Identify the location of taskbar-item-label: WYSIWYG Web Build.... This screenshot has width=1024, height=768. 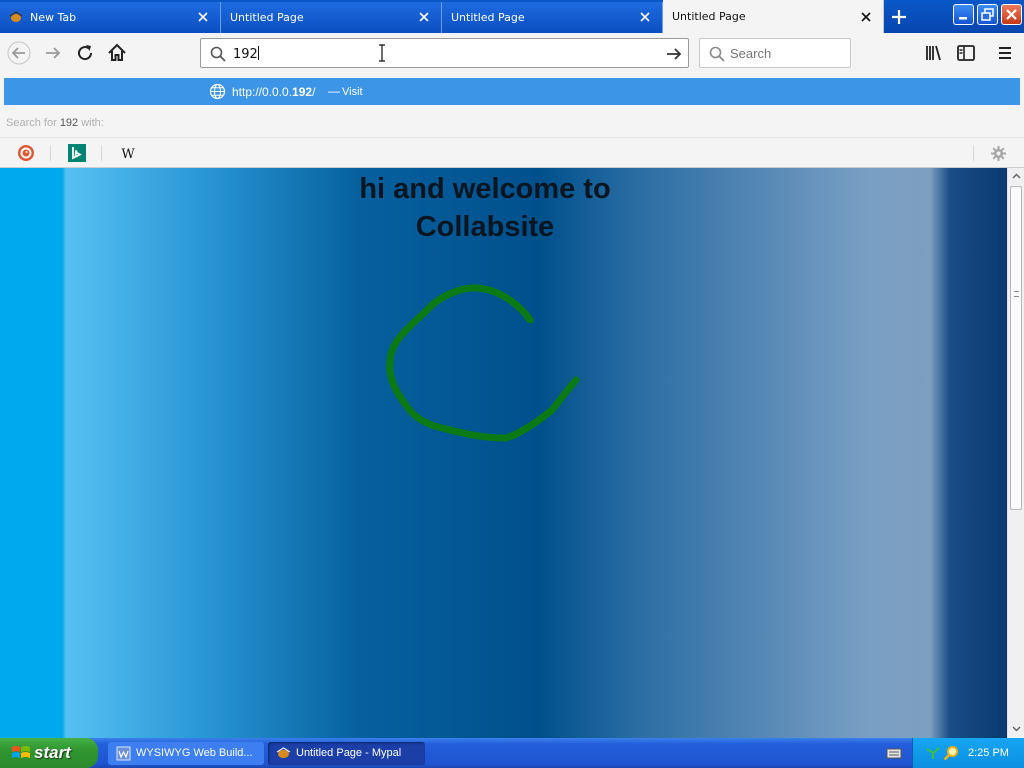
(194, 753).